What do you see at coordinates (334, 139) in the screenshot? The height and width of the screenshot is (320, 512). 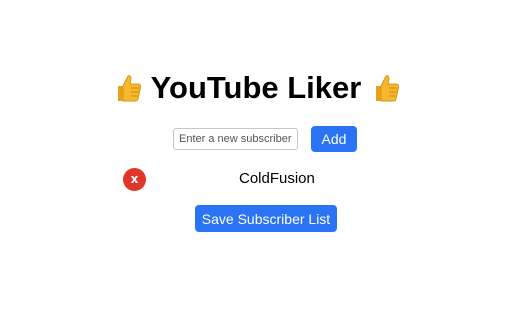 I see `add-button: Add` at bounding box center [334, 139].